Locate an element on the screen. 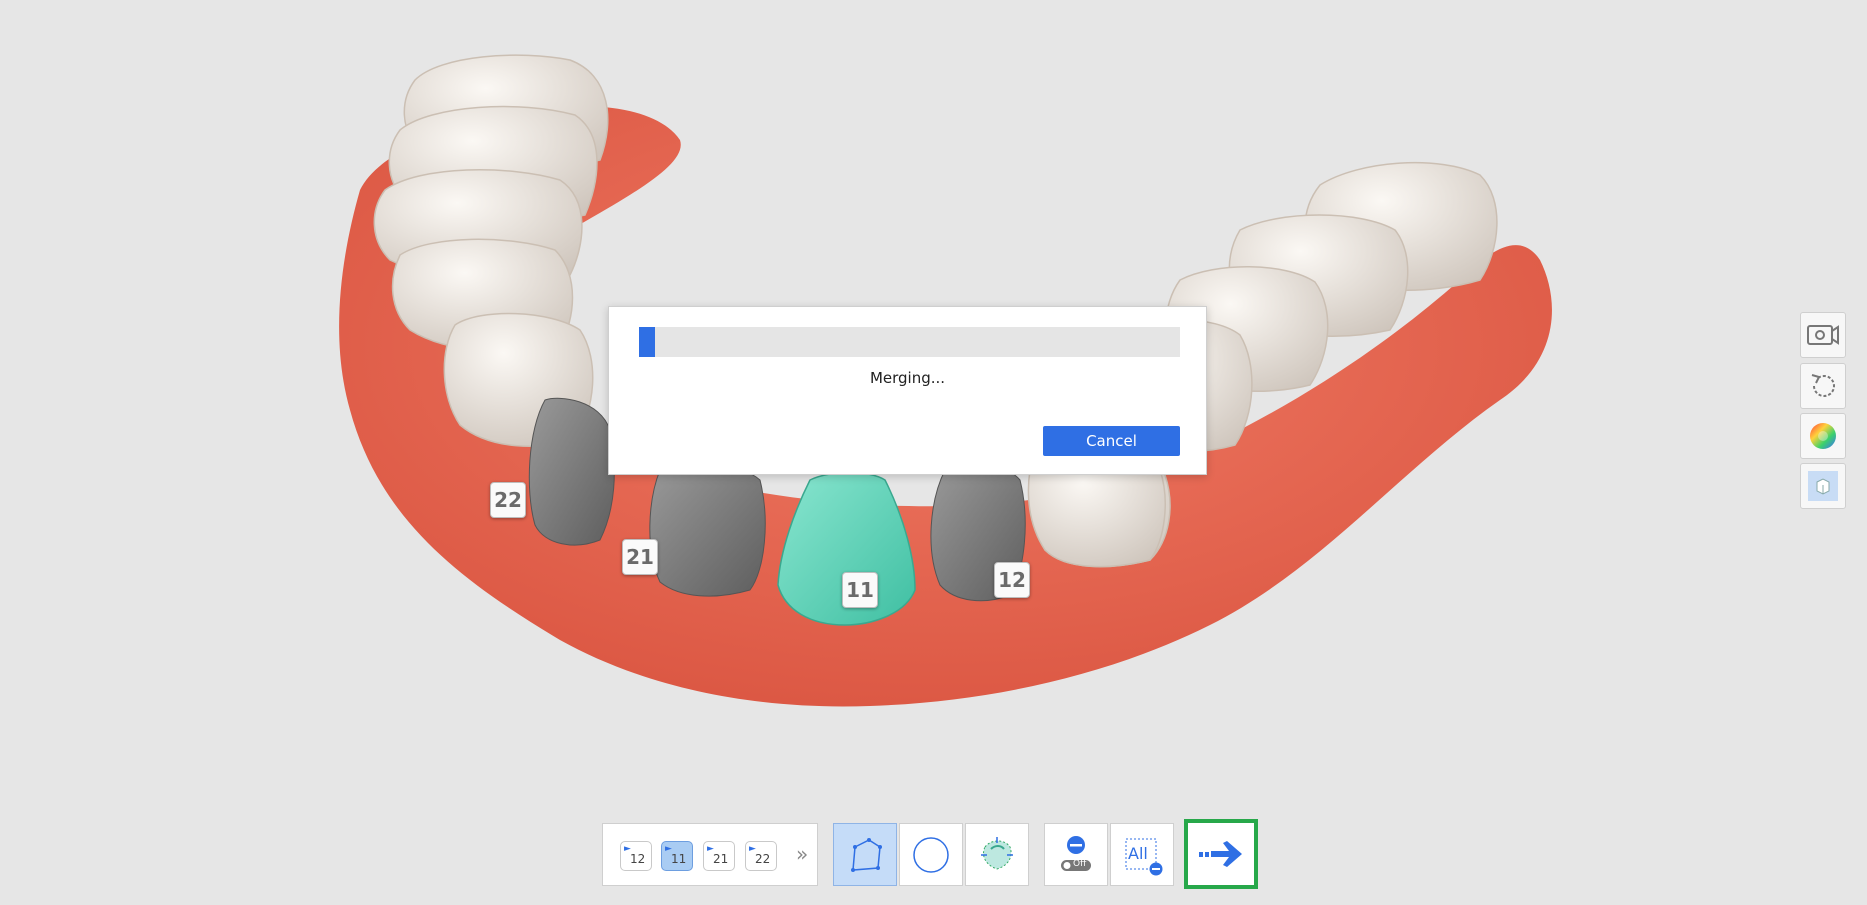 This screenshot has width=1867, height=905. tab-tooth-11: ► 11 is located at coordinates (677, 856).